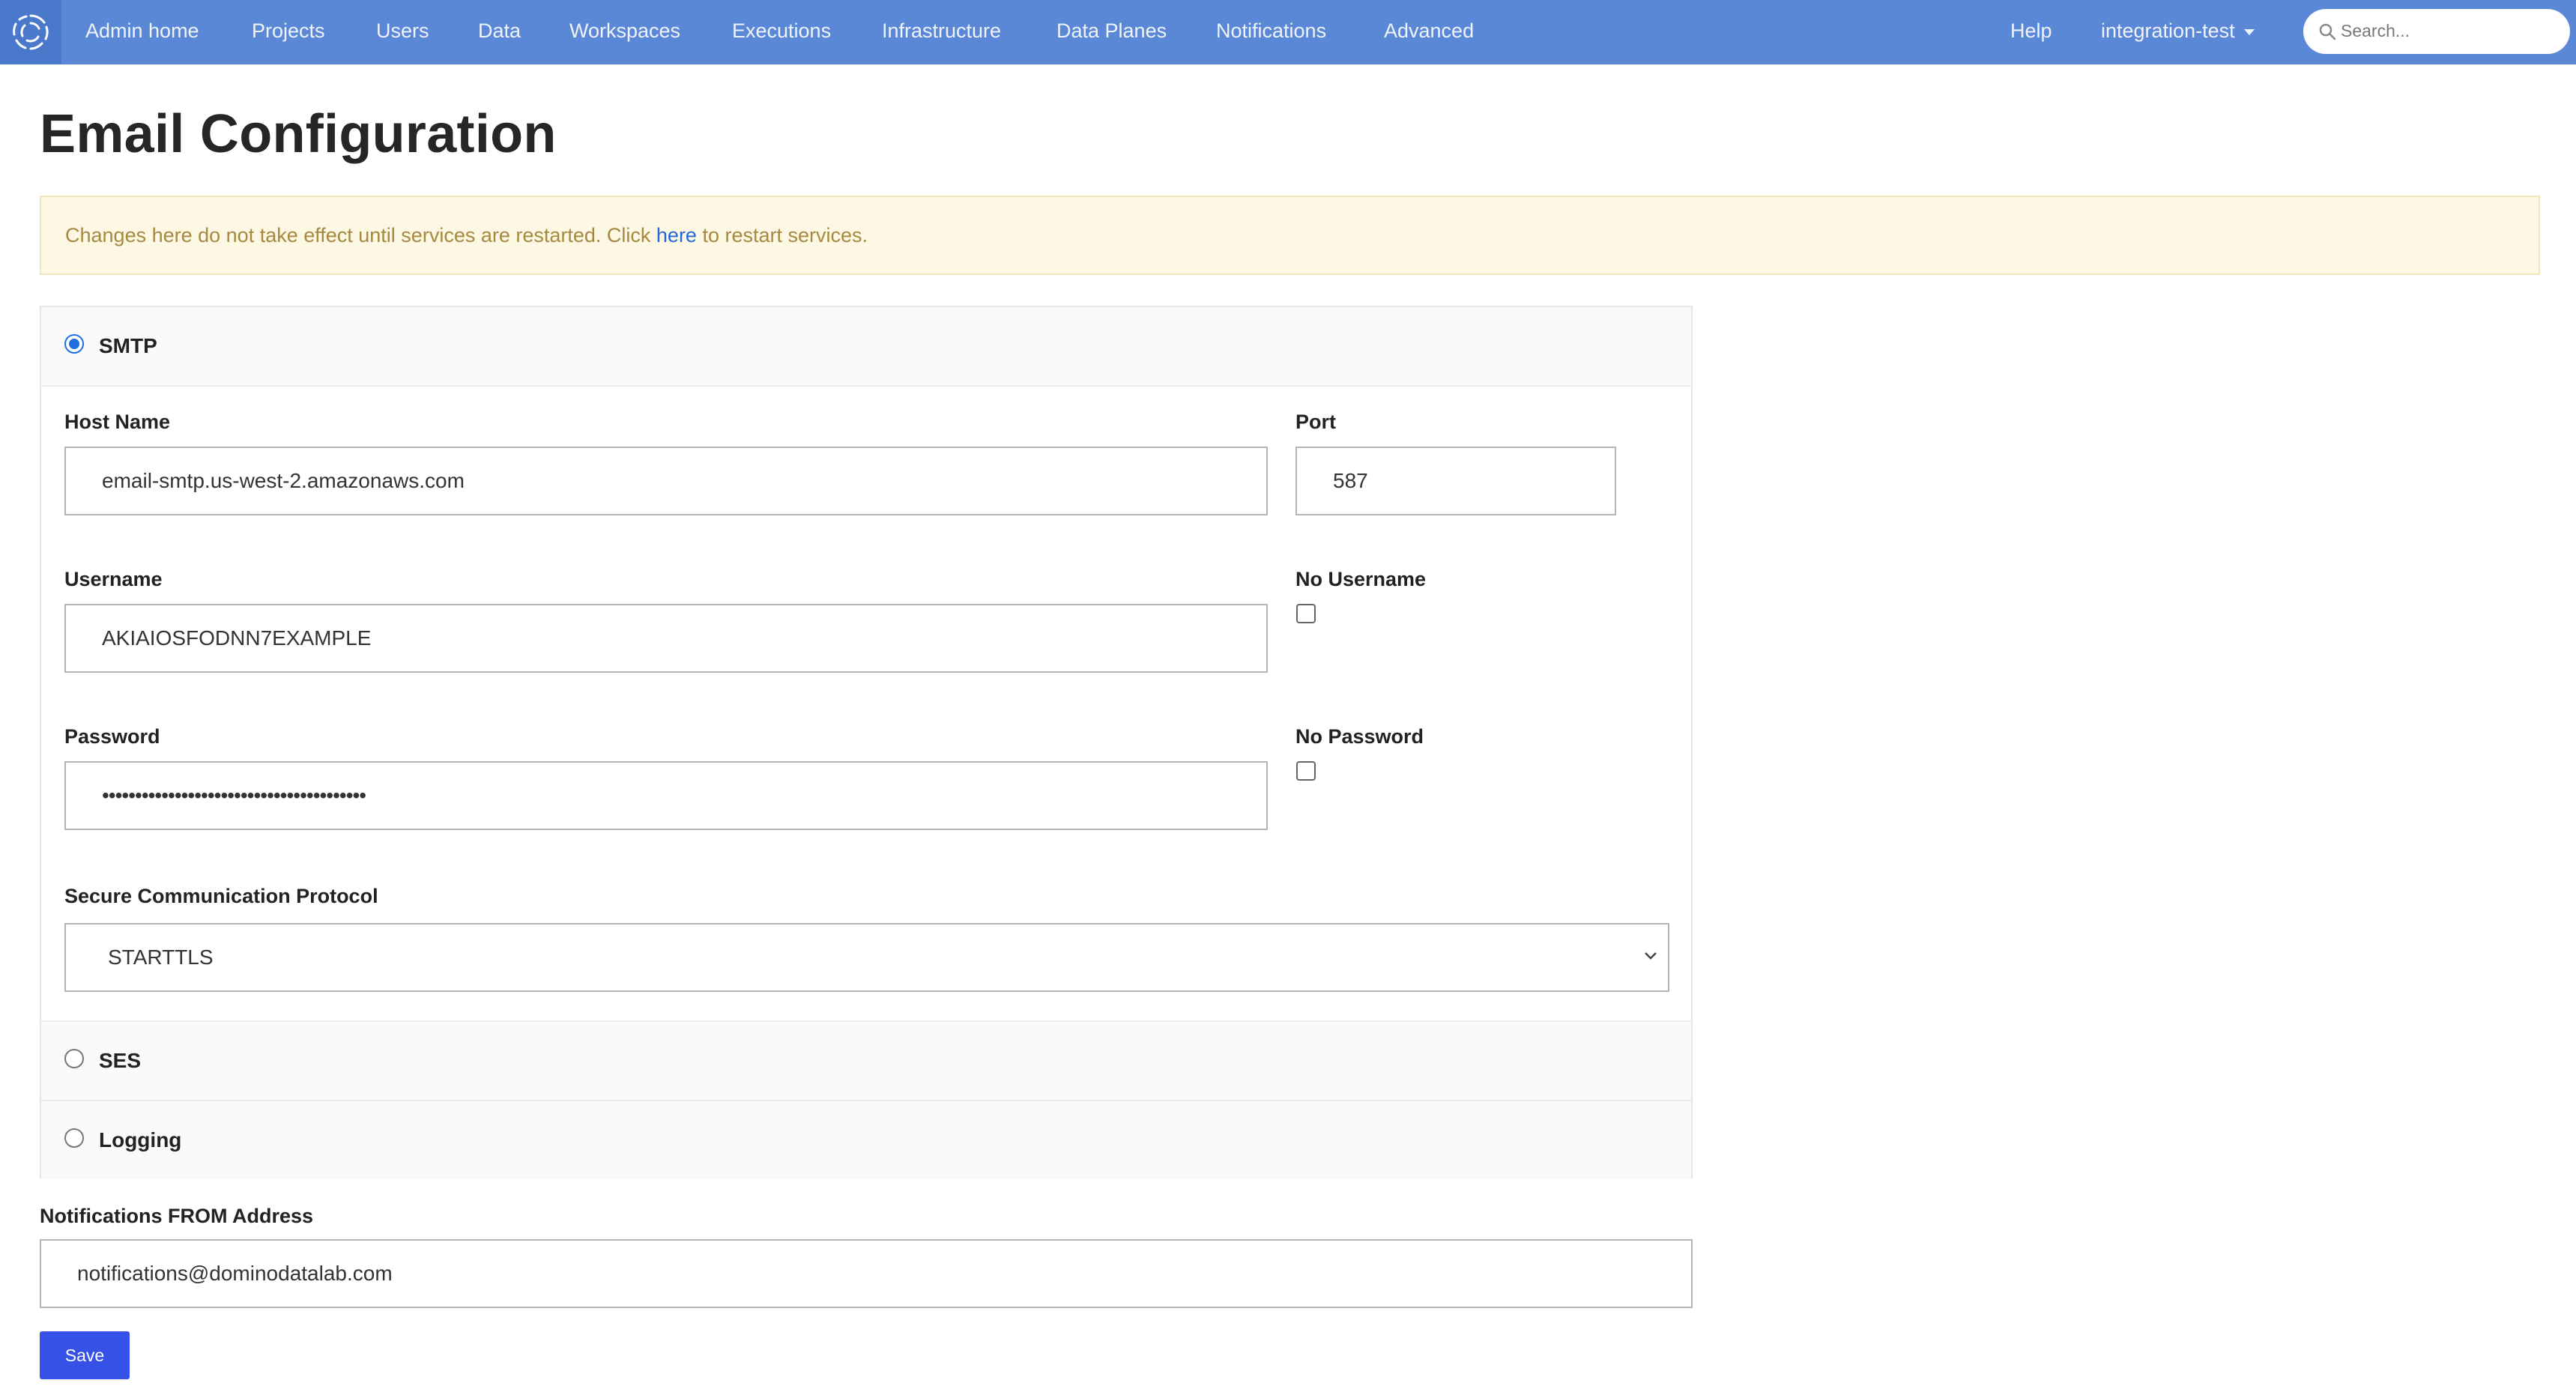 The width and height of the screenshot is (2576, 1398). Describe the element at coordinates (866, 1139) in the screenshot. I see `logging-option-row: Logging` at that location.